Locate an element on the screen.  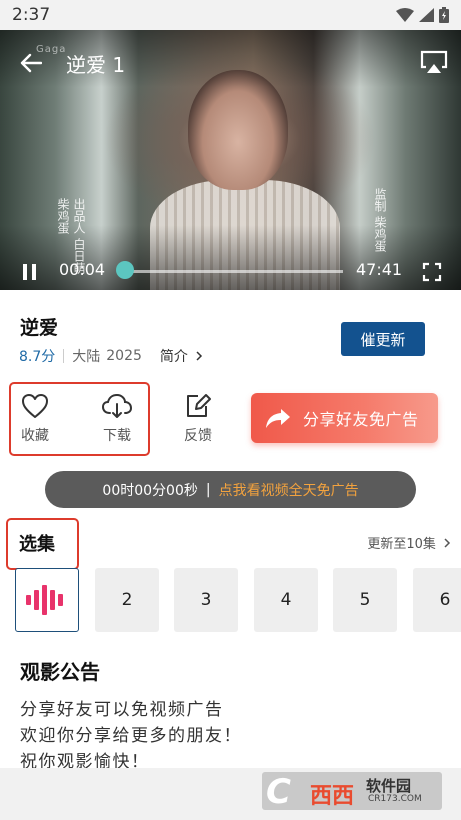
status-time: 2:37 is located at coordinates (31, 15).